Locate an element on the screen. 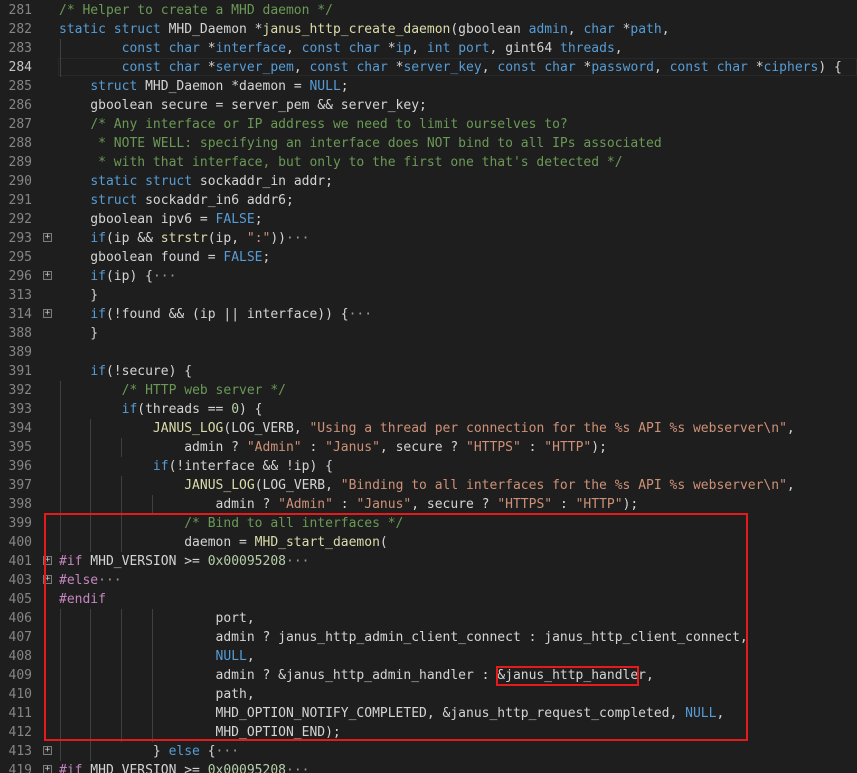 The width and height of the screenshot is (857, 773). code-token: if is located at coordinates (98, 238).